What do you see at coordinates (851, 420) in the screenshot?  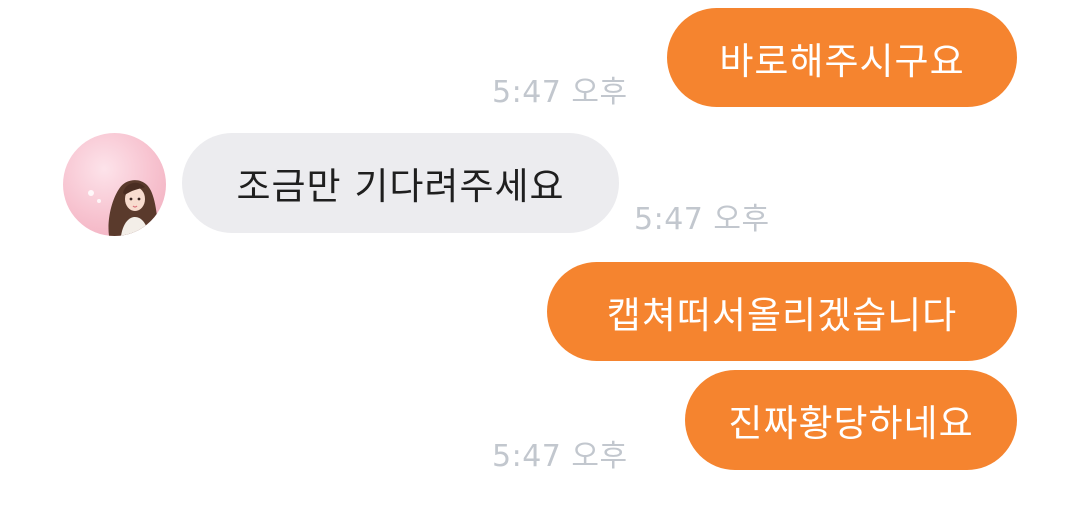 I see `message-bubble-outgoing: 진짜황당하네요` at bounding box center [851, 420].